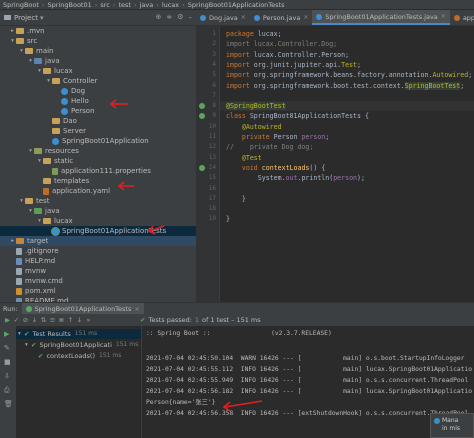  I want to click on properties-file-icon, so click(55, 171).